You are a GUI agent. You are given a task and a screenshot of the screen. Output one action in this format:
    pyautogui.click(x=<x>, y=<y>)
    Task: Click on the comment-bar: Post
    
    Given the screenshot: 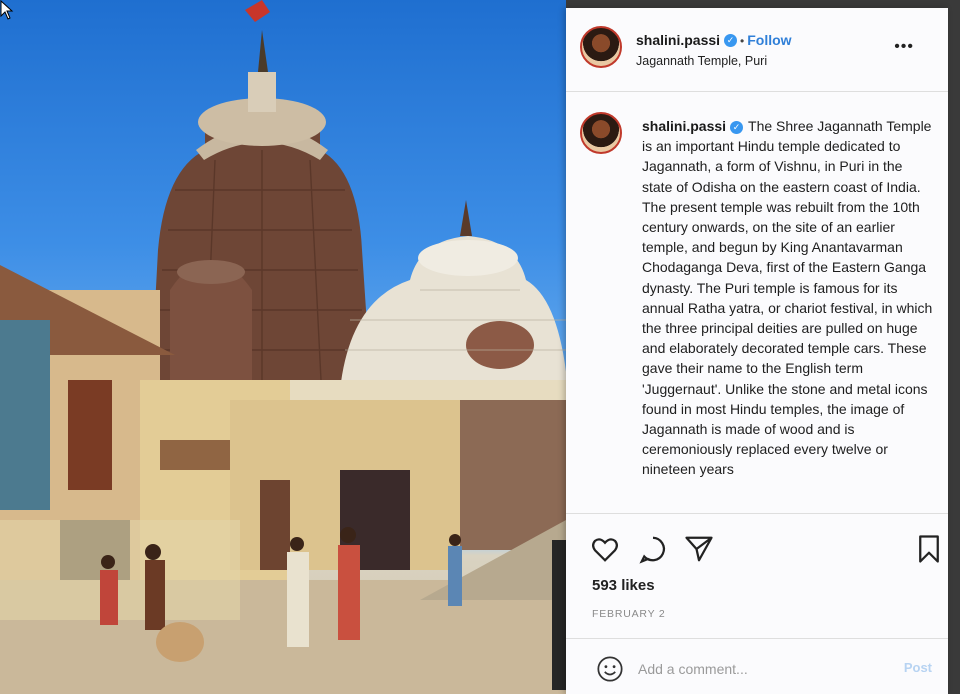 What is the action you would take?
    pyautogui.click(x=757, y=666)
    